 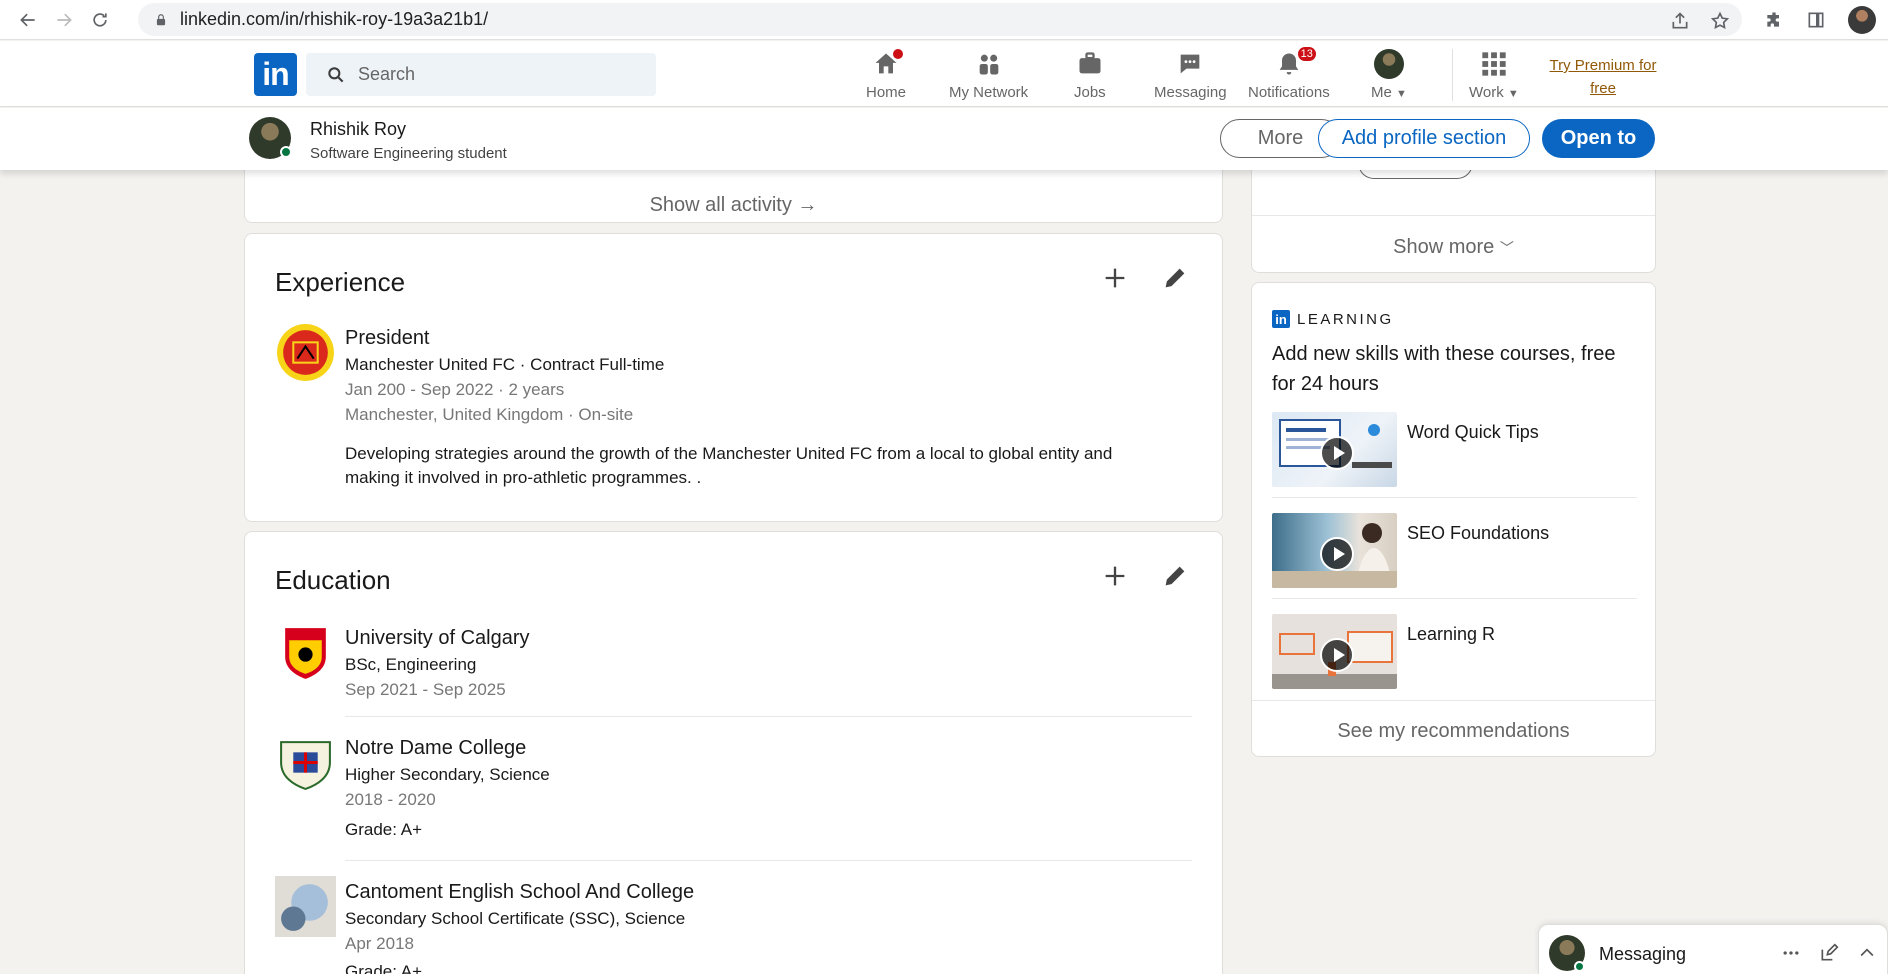 I want to click on nav-jobs-label: Jobs, so click(x=1090, y=92).